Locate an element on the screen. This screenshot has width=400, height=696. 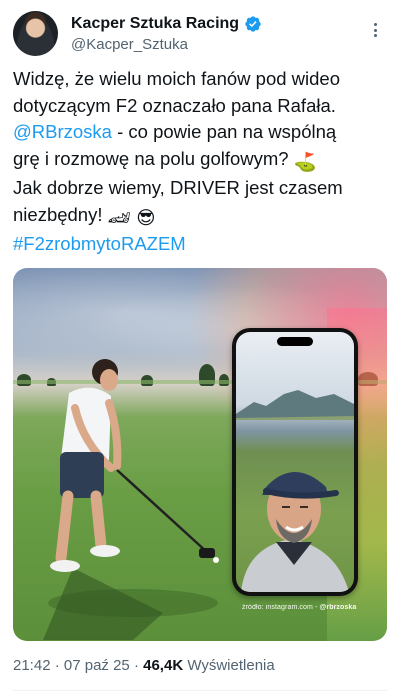
tweet-line-3-text: - co powie pan na wspólną is located at coordinates (227, 131).